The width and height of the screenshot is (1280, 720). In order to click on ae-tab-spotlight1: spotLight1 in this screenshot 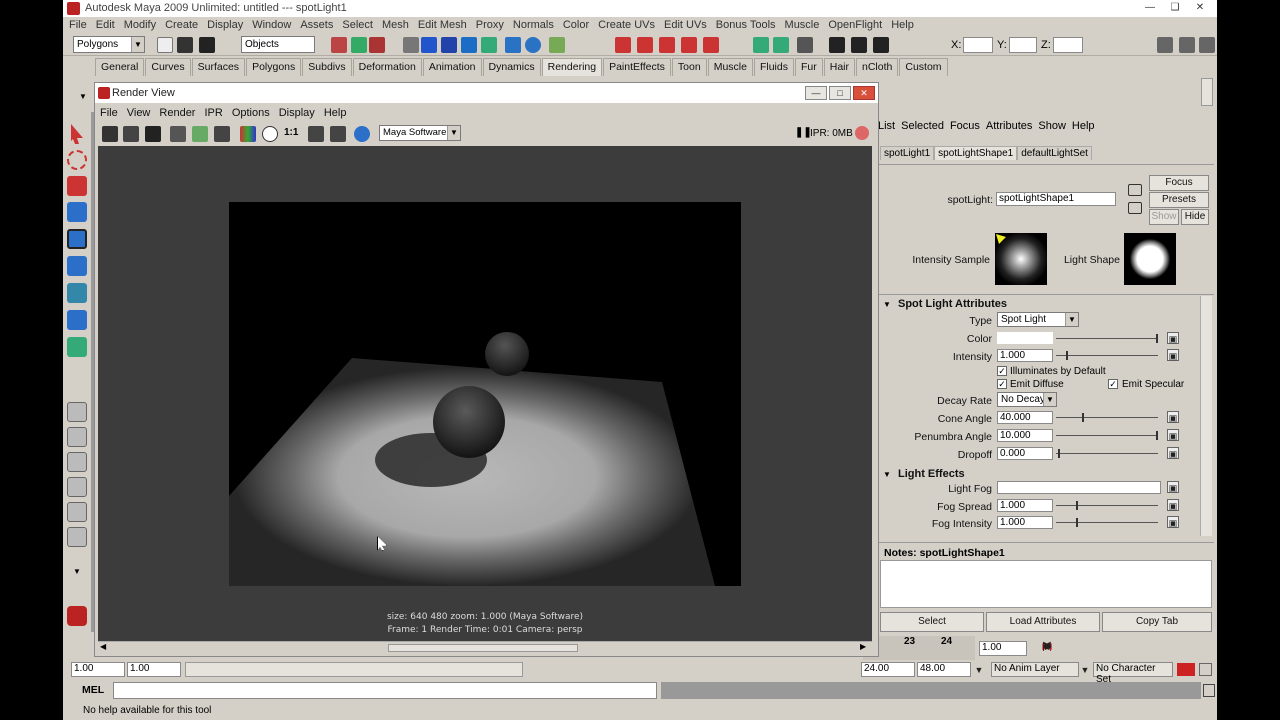, I will do `click(907, 153)`.